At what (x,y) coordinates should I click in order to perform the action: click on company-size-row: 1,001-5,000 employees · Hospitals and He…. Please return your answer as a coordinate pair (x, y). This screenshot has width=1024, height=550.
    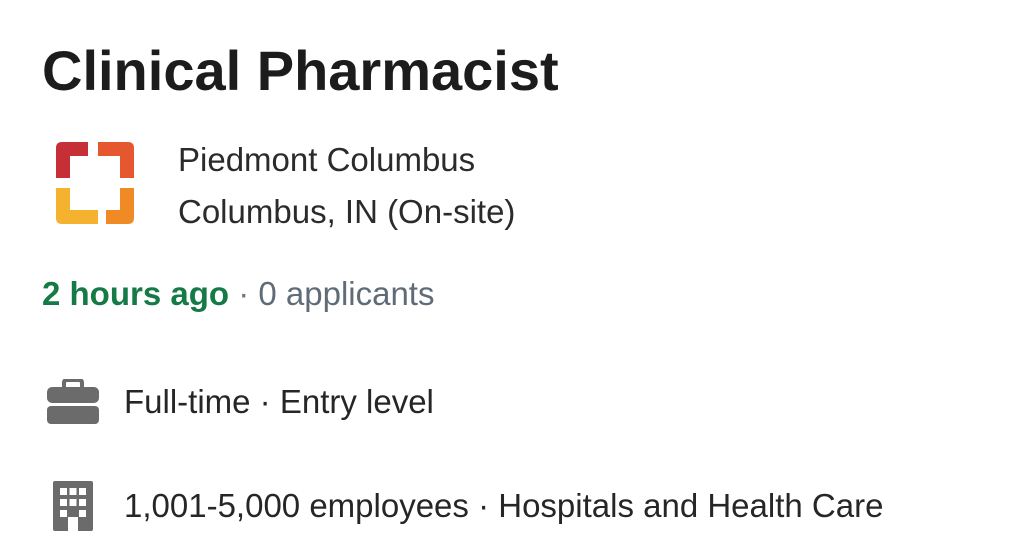
    Looking at the image, I should click on (463, 506).